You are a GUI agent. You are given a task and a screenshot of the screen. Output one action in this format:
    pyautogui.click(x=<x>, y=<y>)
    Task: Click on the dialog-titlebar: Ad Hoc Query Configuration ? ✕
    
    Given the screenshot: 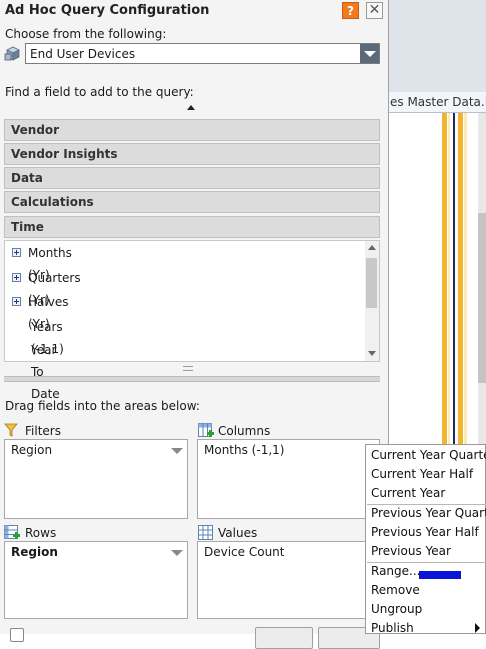 What is the action you would take?
    pyautogui.click(x=194, y=11)
    